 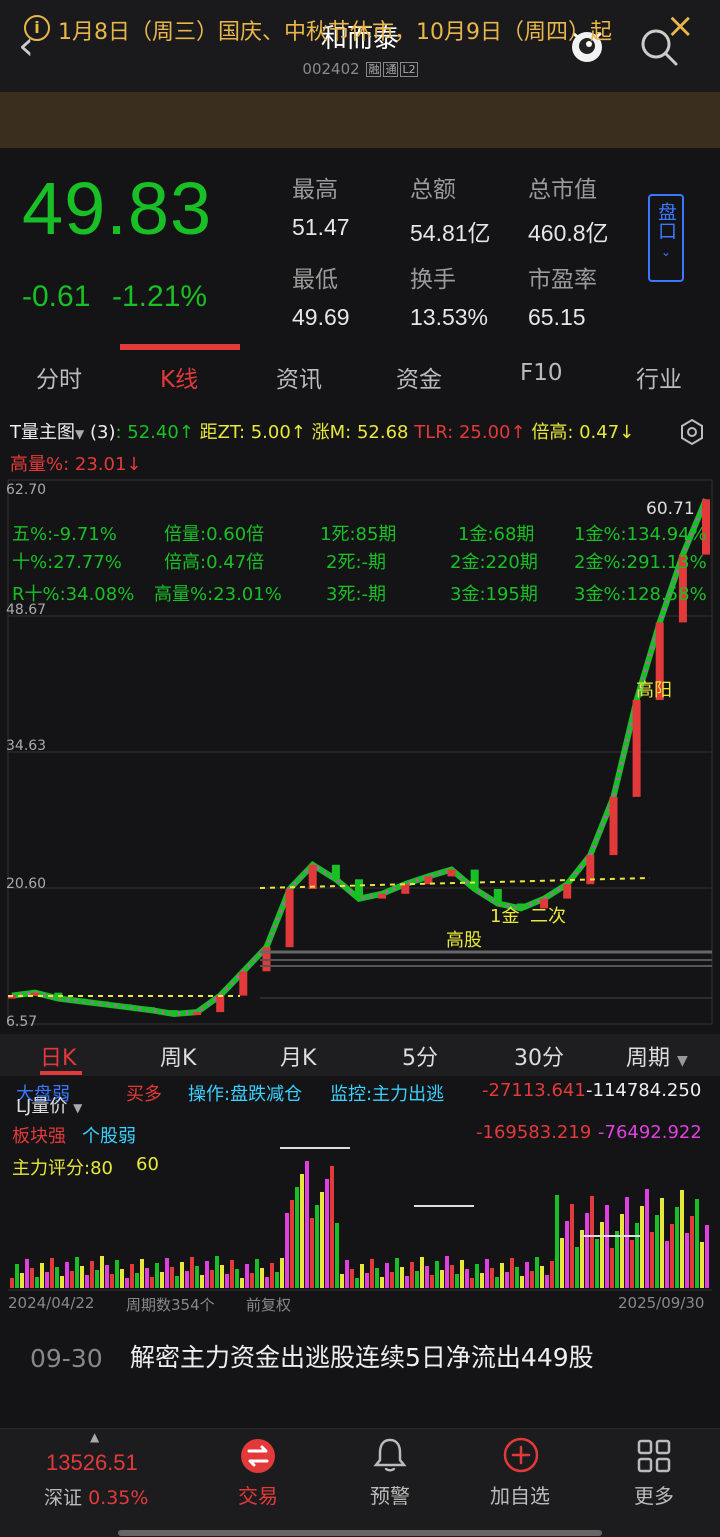 What do you see at coordinates (95, 1437) in the screenshot?
I see `caret-up-icon: ▲` at bounding box center [95, 1437].